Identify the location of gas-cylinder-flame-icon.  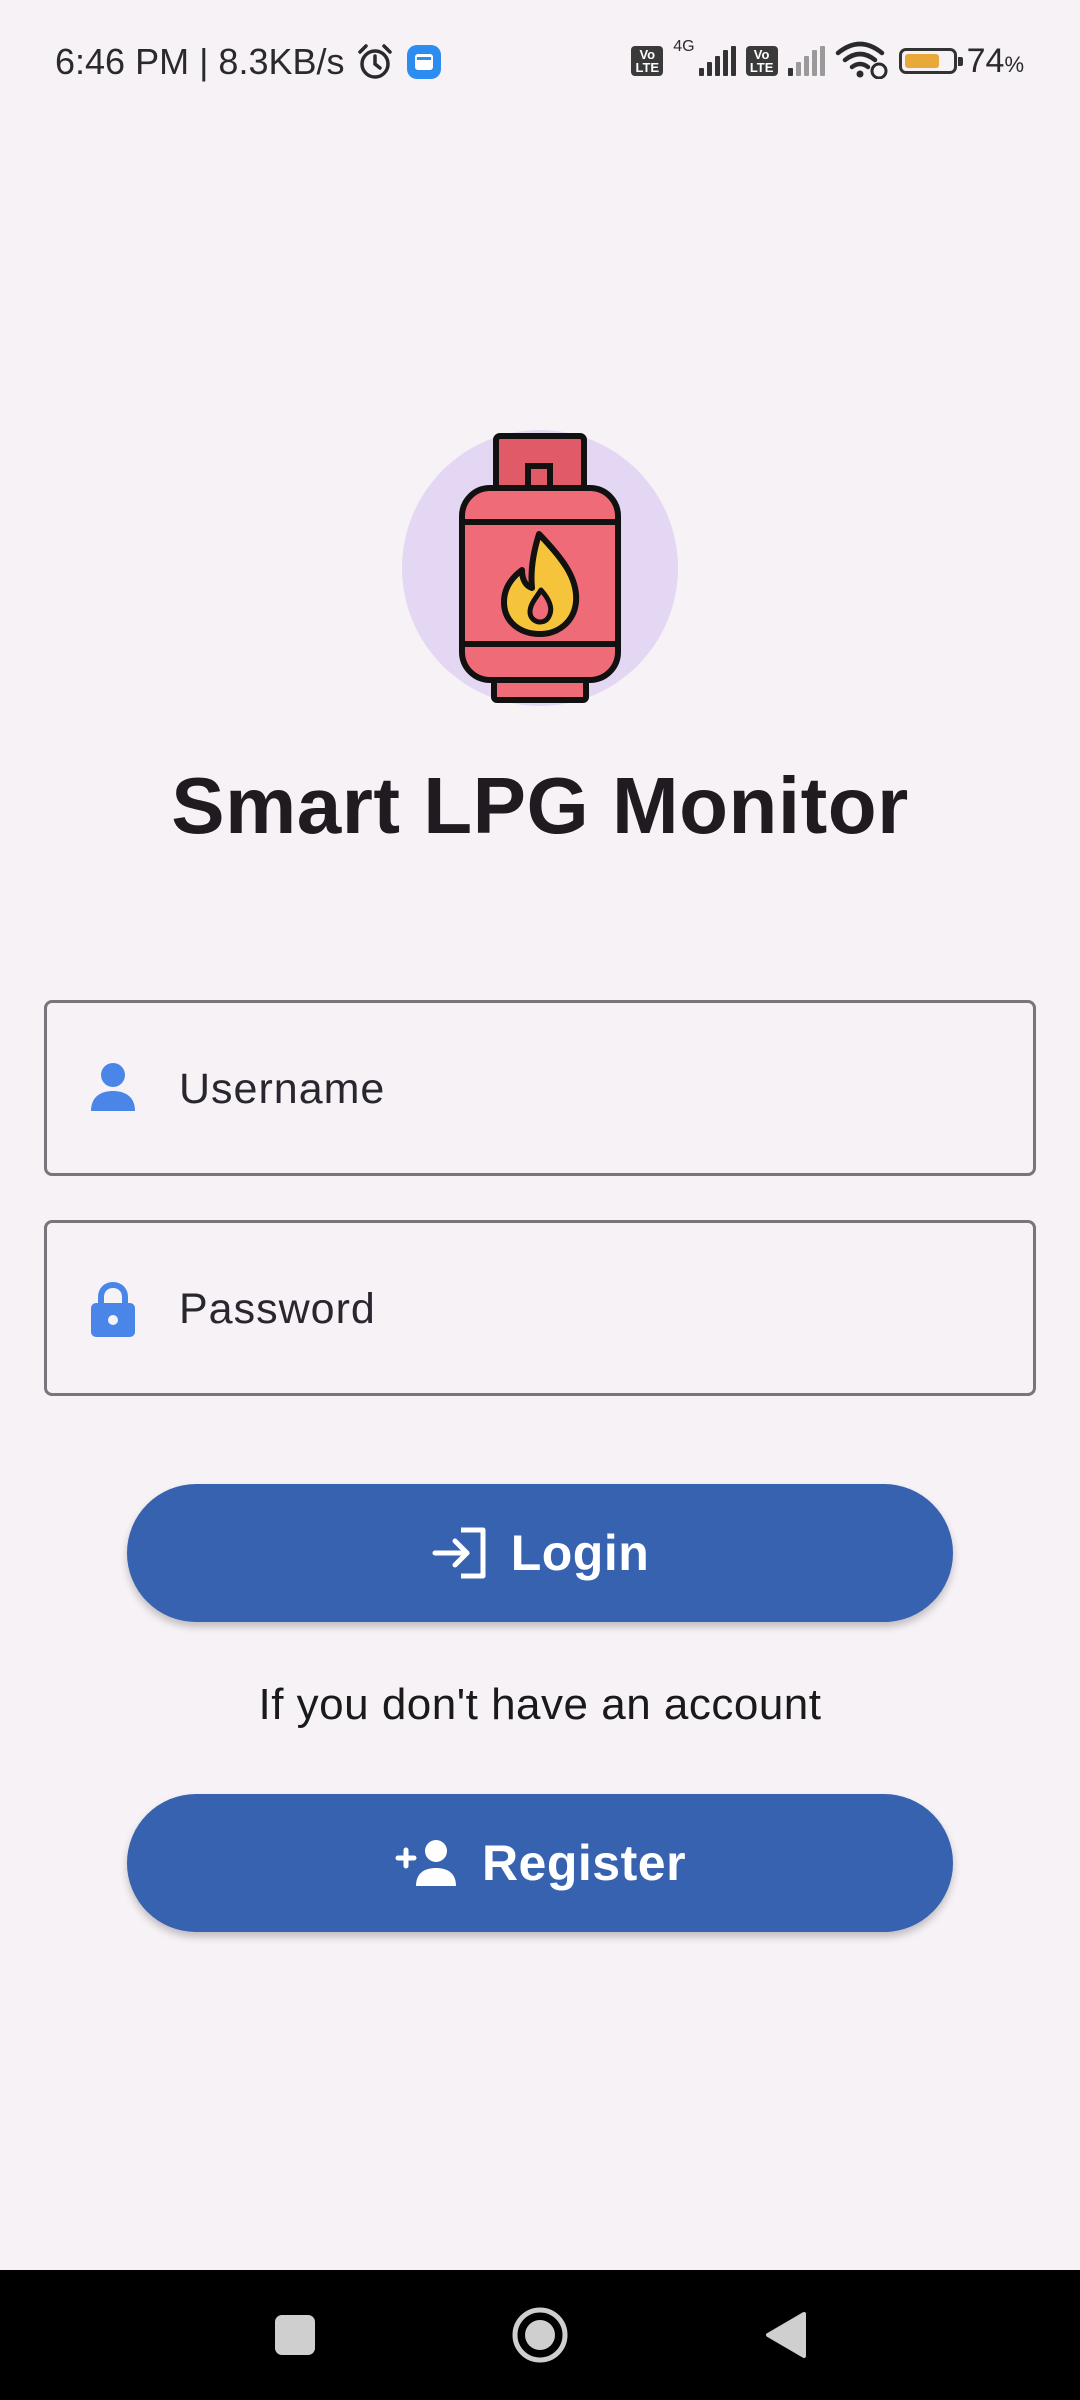
(540, 568).